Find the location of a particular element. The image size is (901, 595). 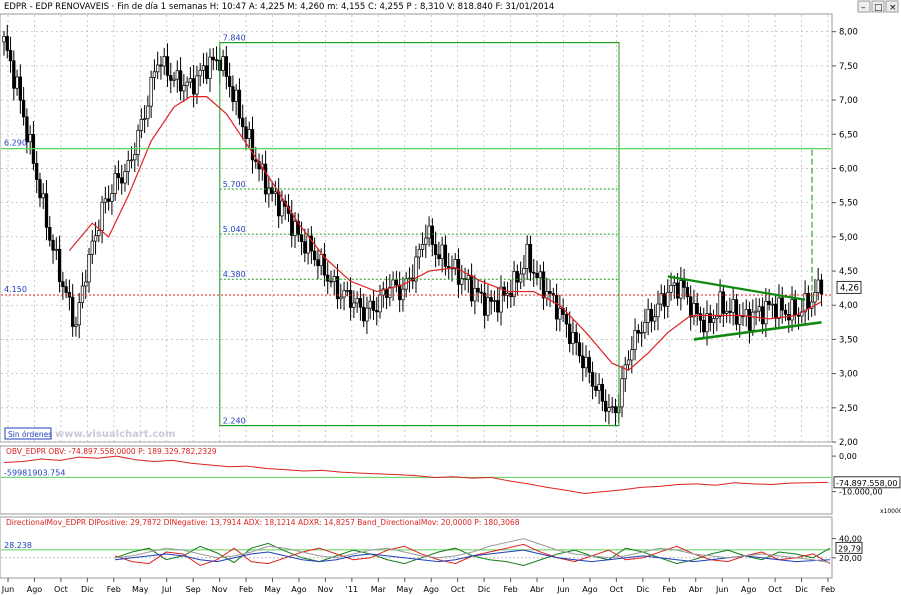

price-tick-label: 6,00 is located at coordinates (848, 169).